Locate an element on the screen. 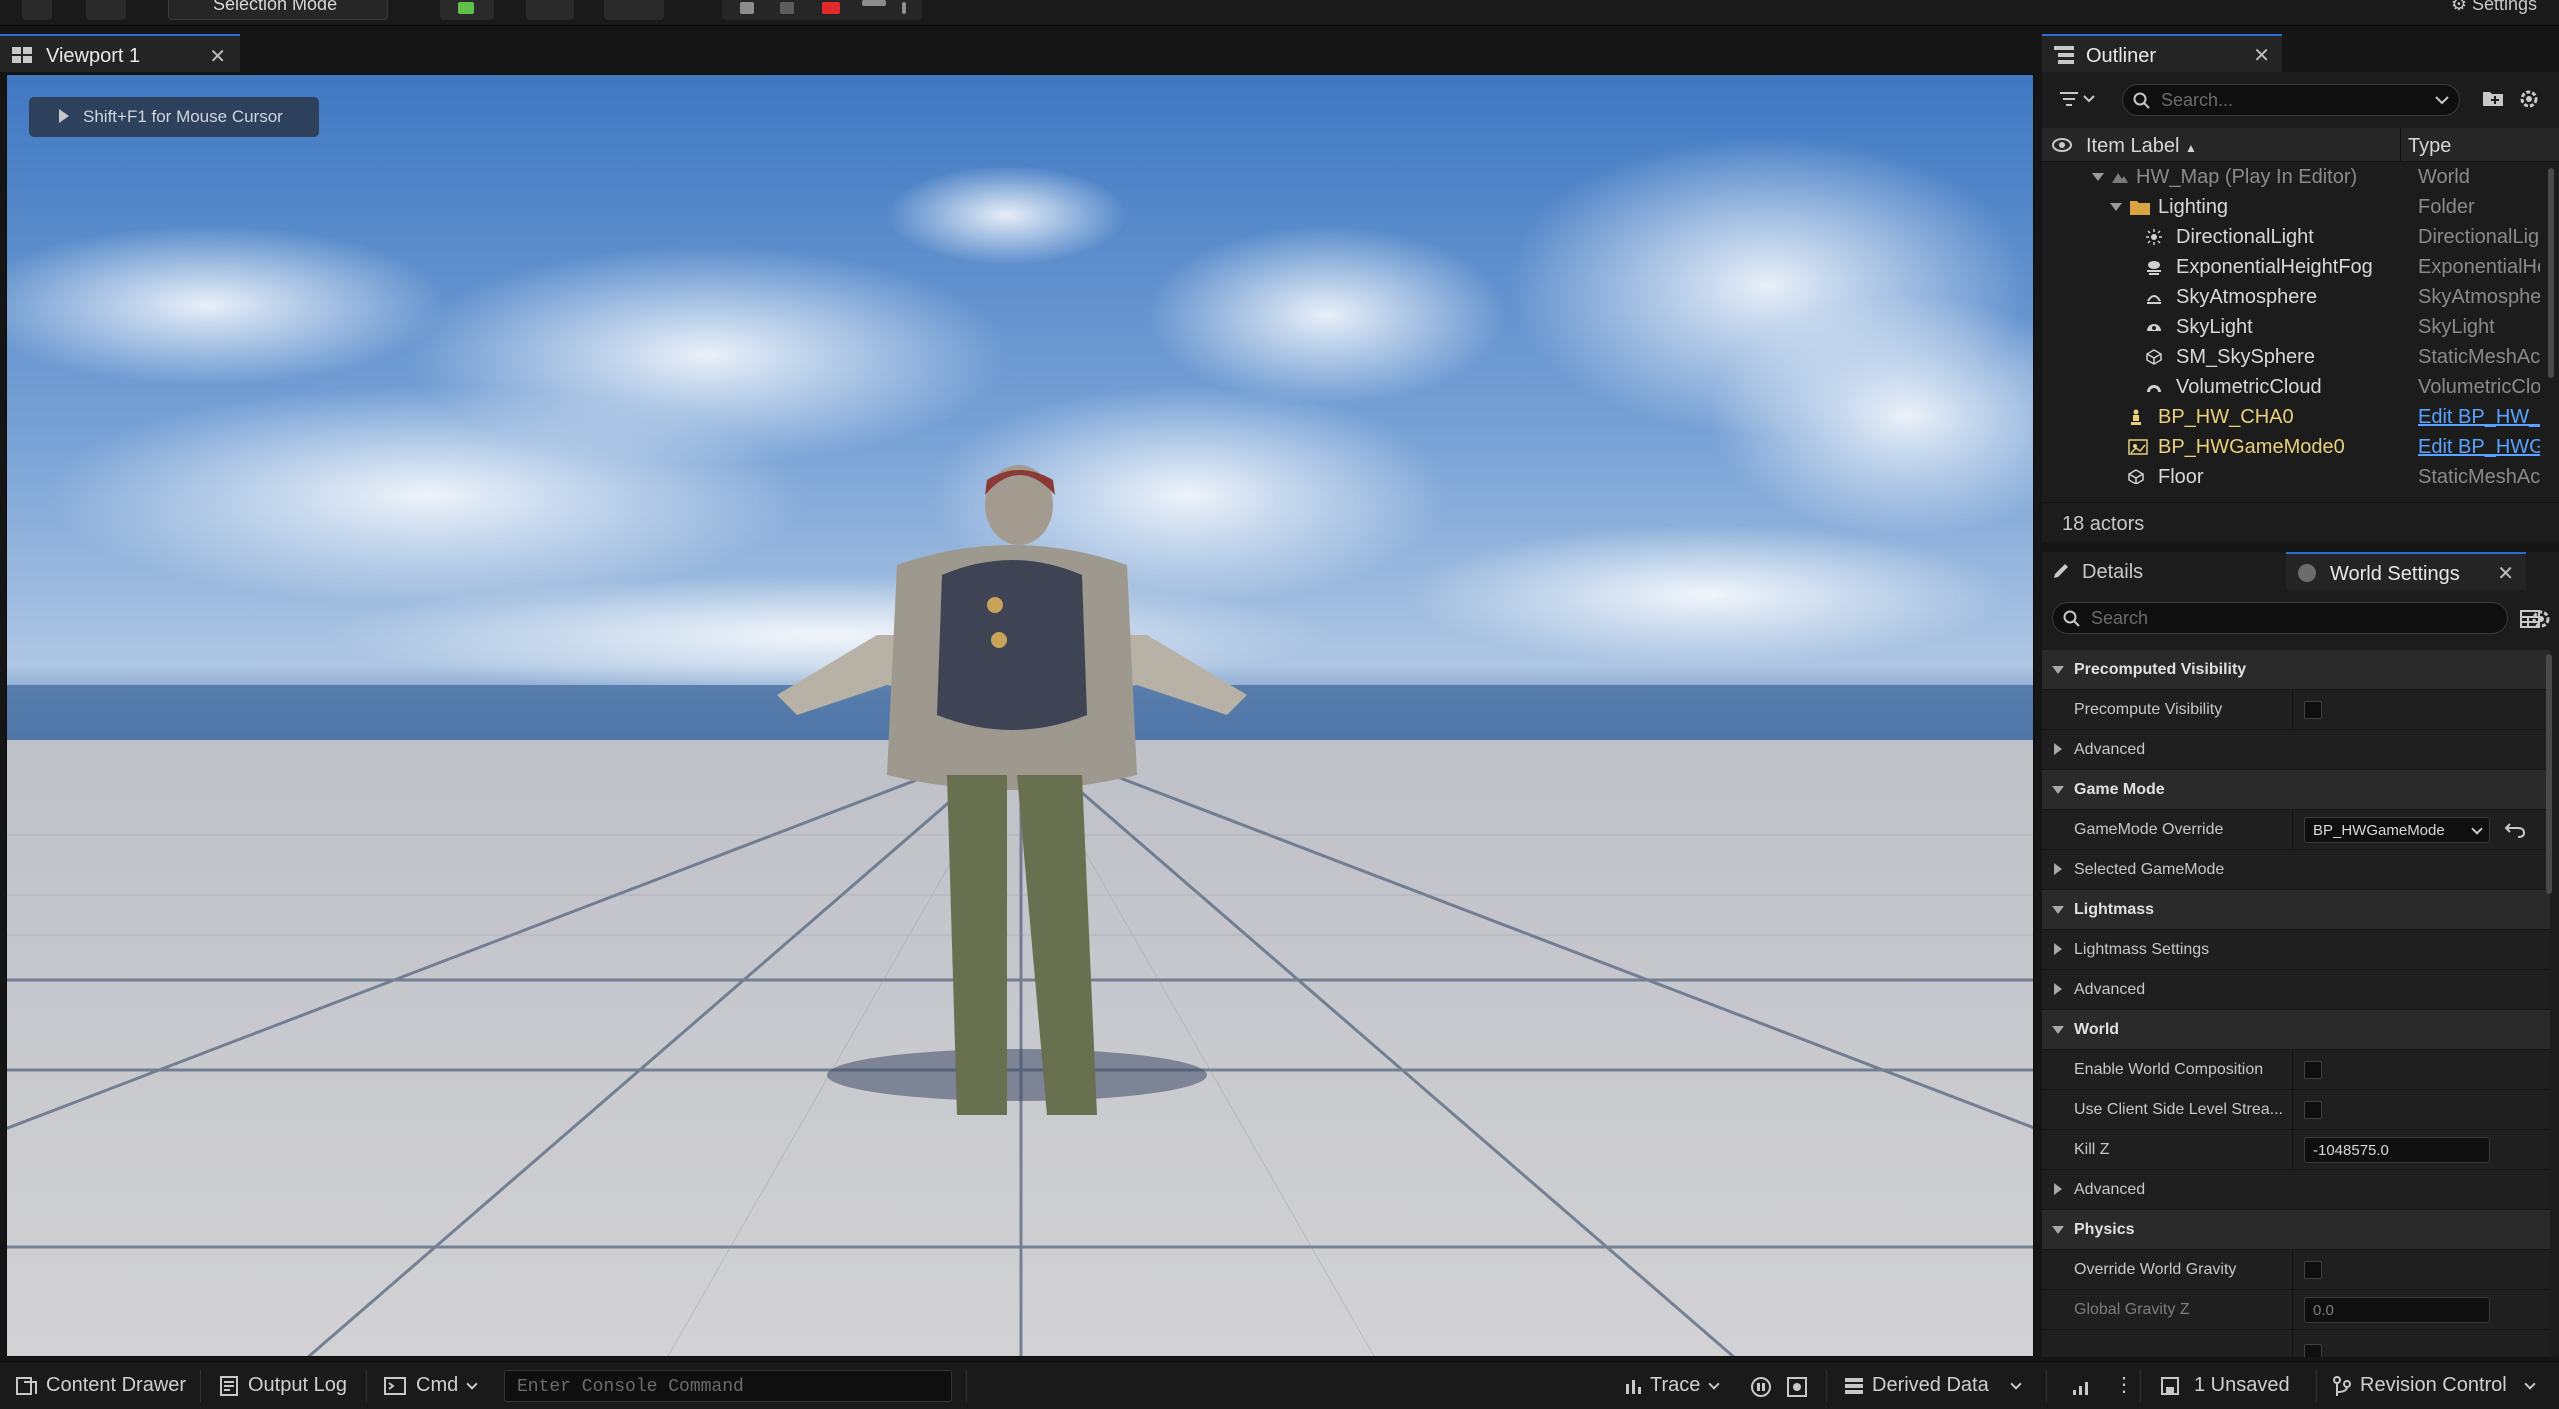 The width and height of the screenshot is (2559, 1409). outliner-scrollbar is located at coordinates (2551, 273).